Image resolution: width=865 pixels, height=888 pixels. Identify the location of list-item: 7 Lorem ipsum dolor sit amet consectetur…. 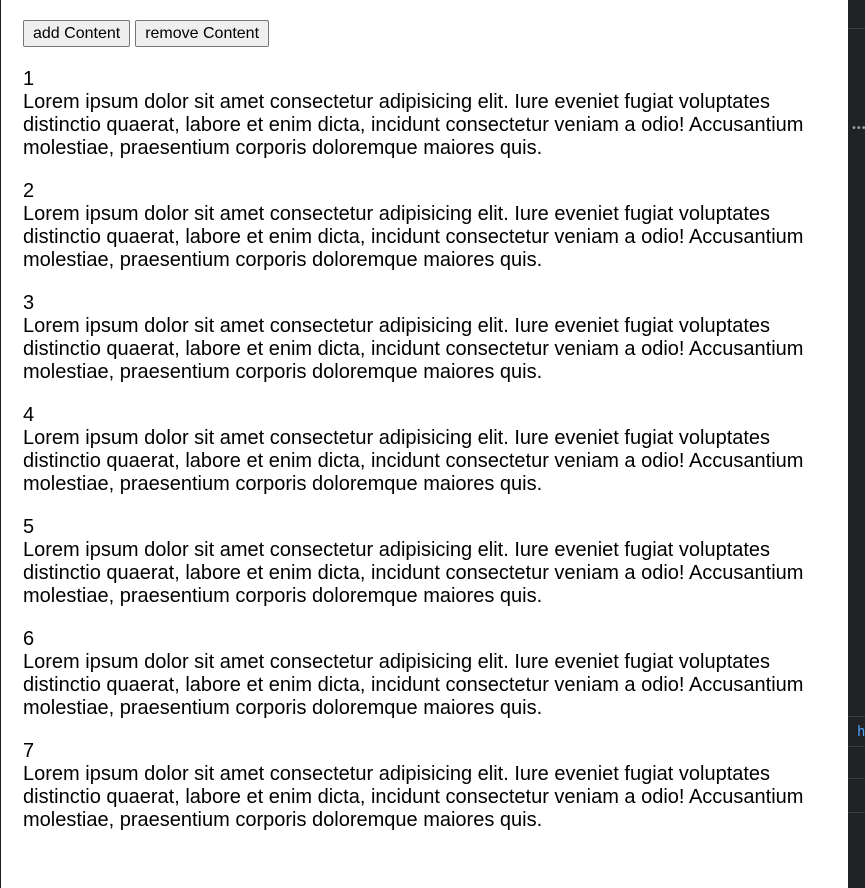
(426, 796).